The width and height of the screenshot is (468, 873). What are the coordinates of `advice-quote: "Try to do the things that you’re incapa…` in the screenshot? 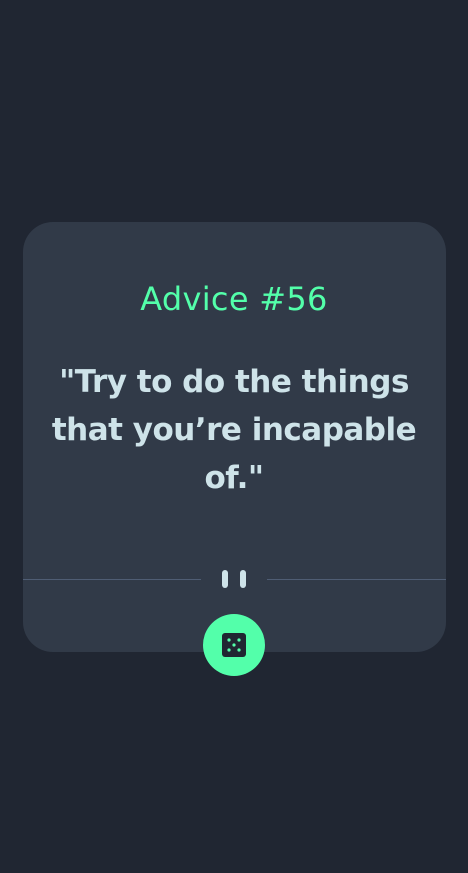 It's located at (234, 430).